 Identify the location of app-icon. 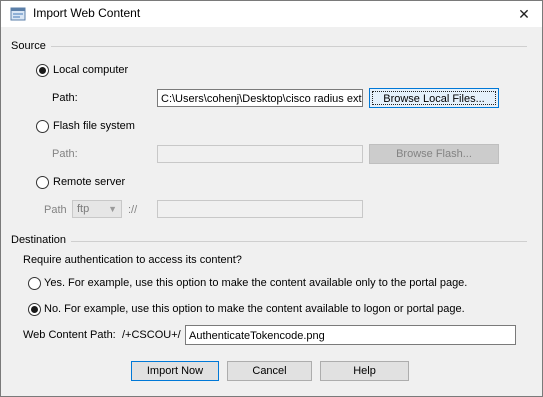
(18, 14).